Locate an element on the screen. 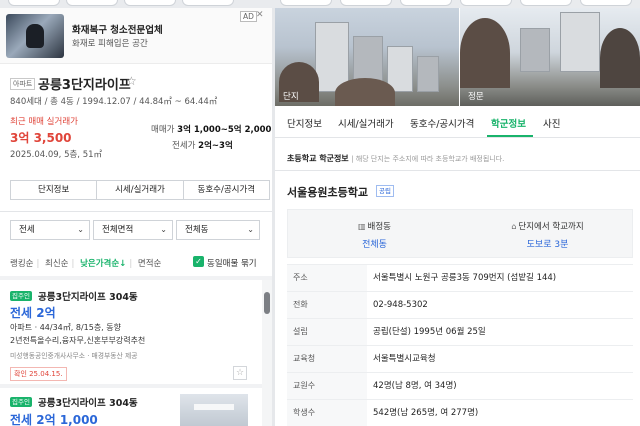 This screenshot has width=640, height=426. building-icon: ▥ is located at coordinates (361, 226).